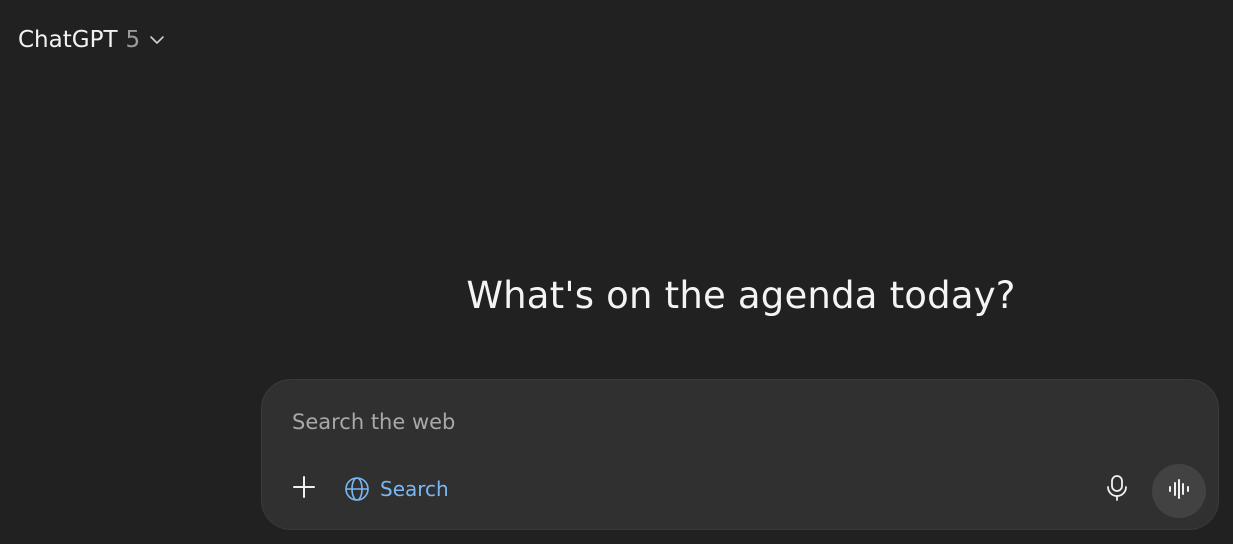  Describe the element at coordinates (741, 295) in the screenshot. I see `page-title: What's on the agenda today?` at that location.